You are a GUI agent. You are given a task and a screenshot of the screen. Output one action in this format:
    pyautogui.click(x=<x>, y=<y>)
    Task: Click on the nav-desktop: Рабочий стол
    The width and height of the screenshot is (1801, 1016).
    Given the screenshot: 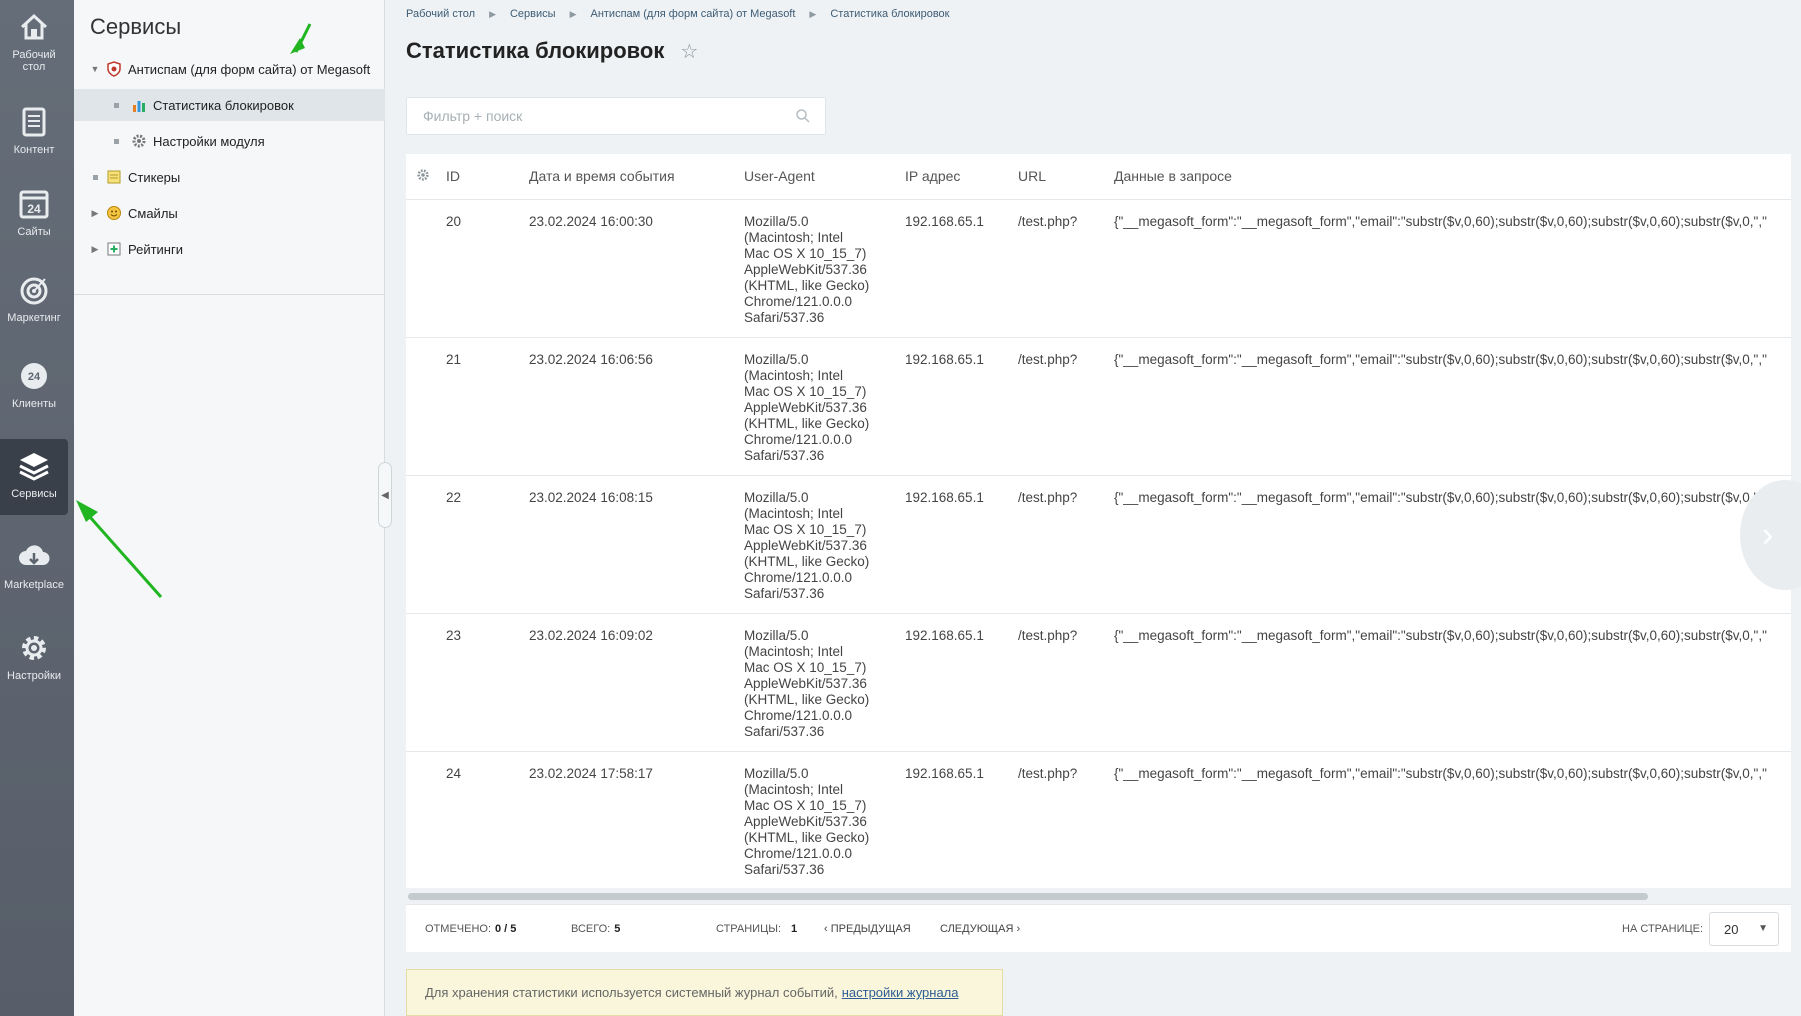 What is the action you would take?
    pyautogui.click(x=34, y=38)
    